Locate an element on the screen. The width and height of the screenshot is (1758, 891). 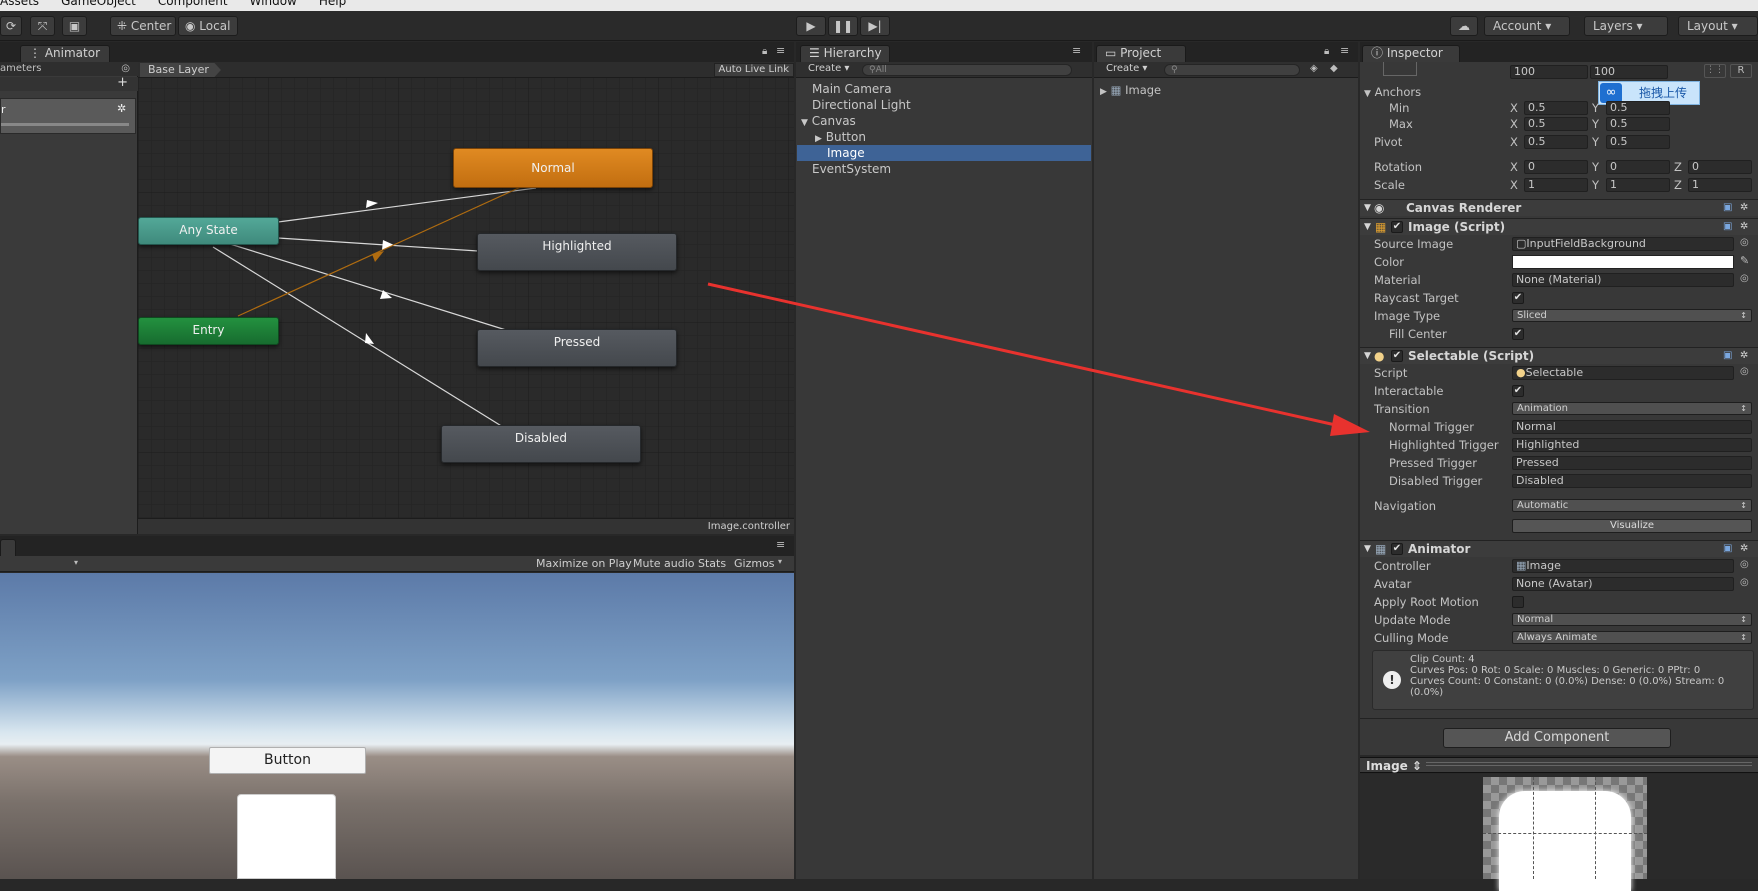
material-field: None (Material) is located at coordinates (1623, 280).